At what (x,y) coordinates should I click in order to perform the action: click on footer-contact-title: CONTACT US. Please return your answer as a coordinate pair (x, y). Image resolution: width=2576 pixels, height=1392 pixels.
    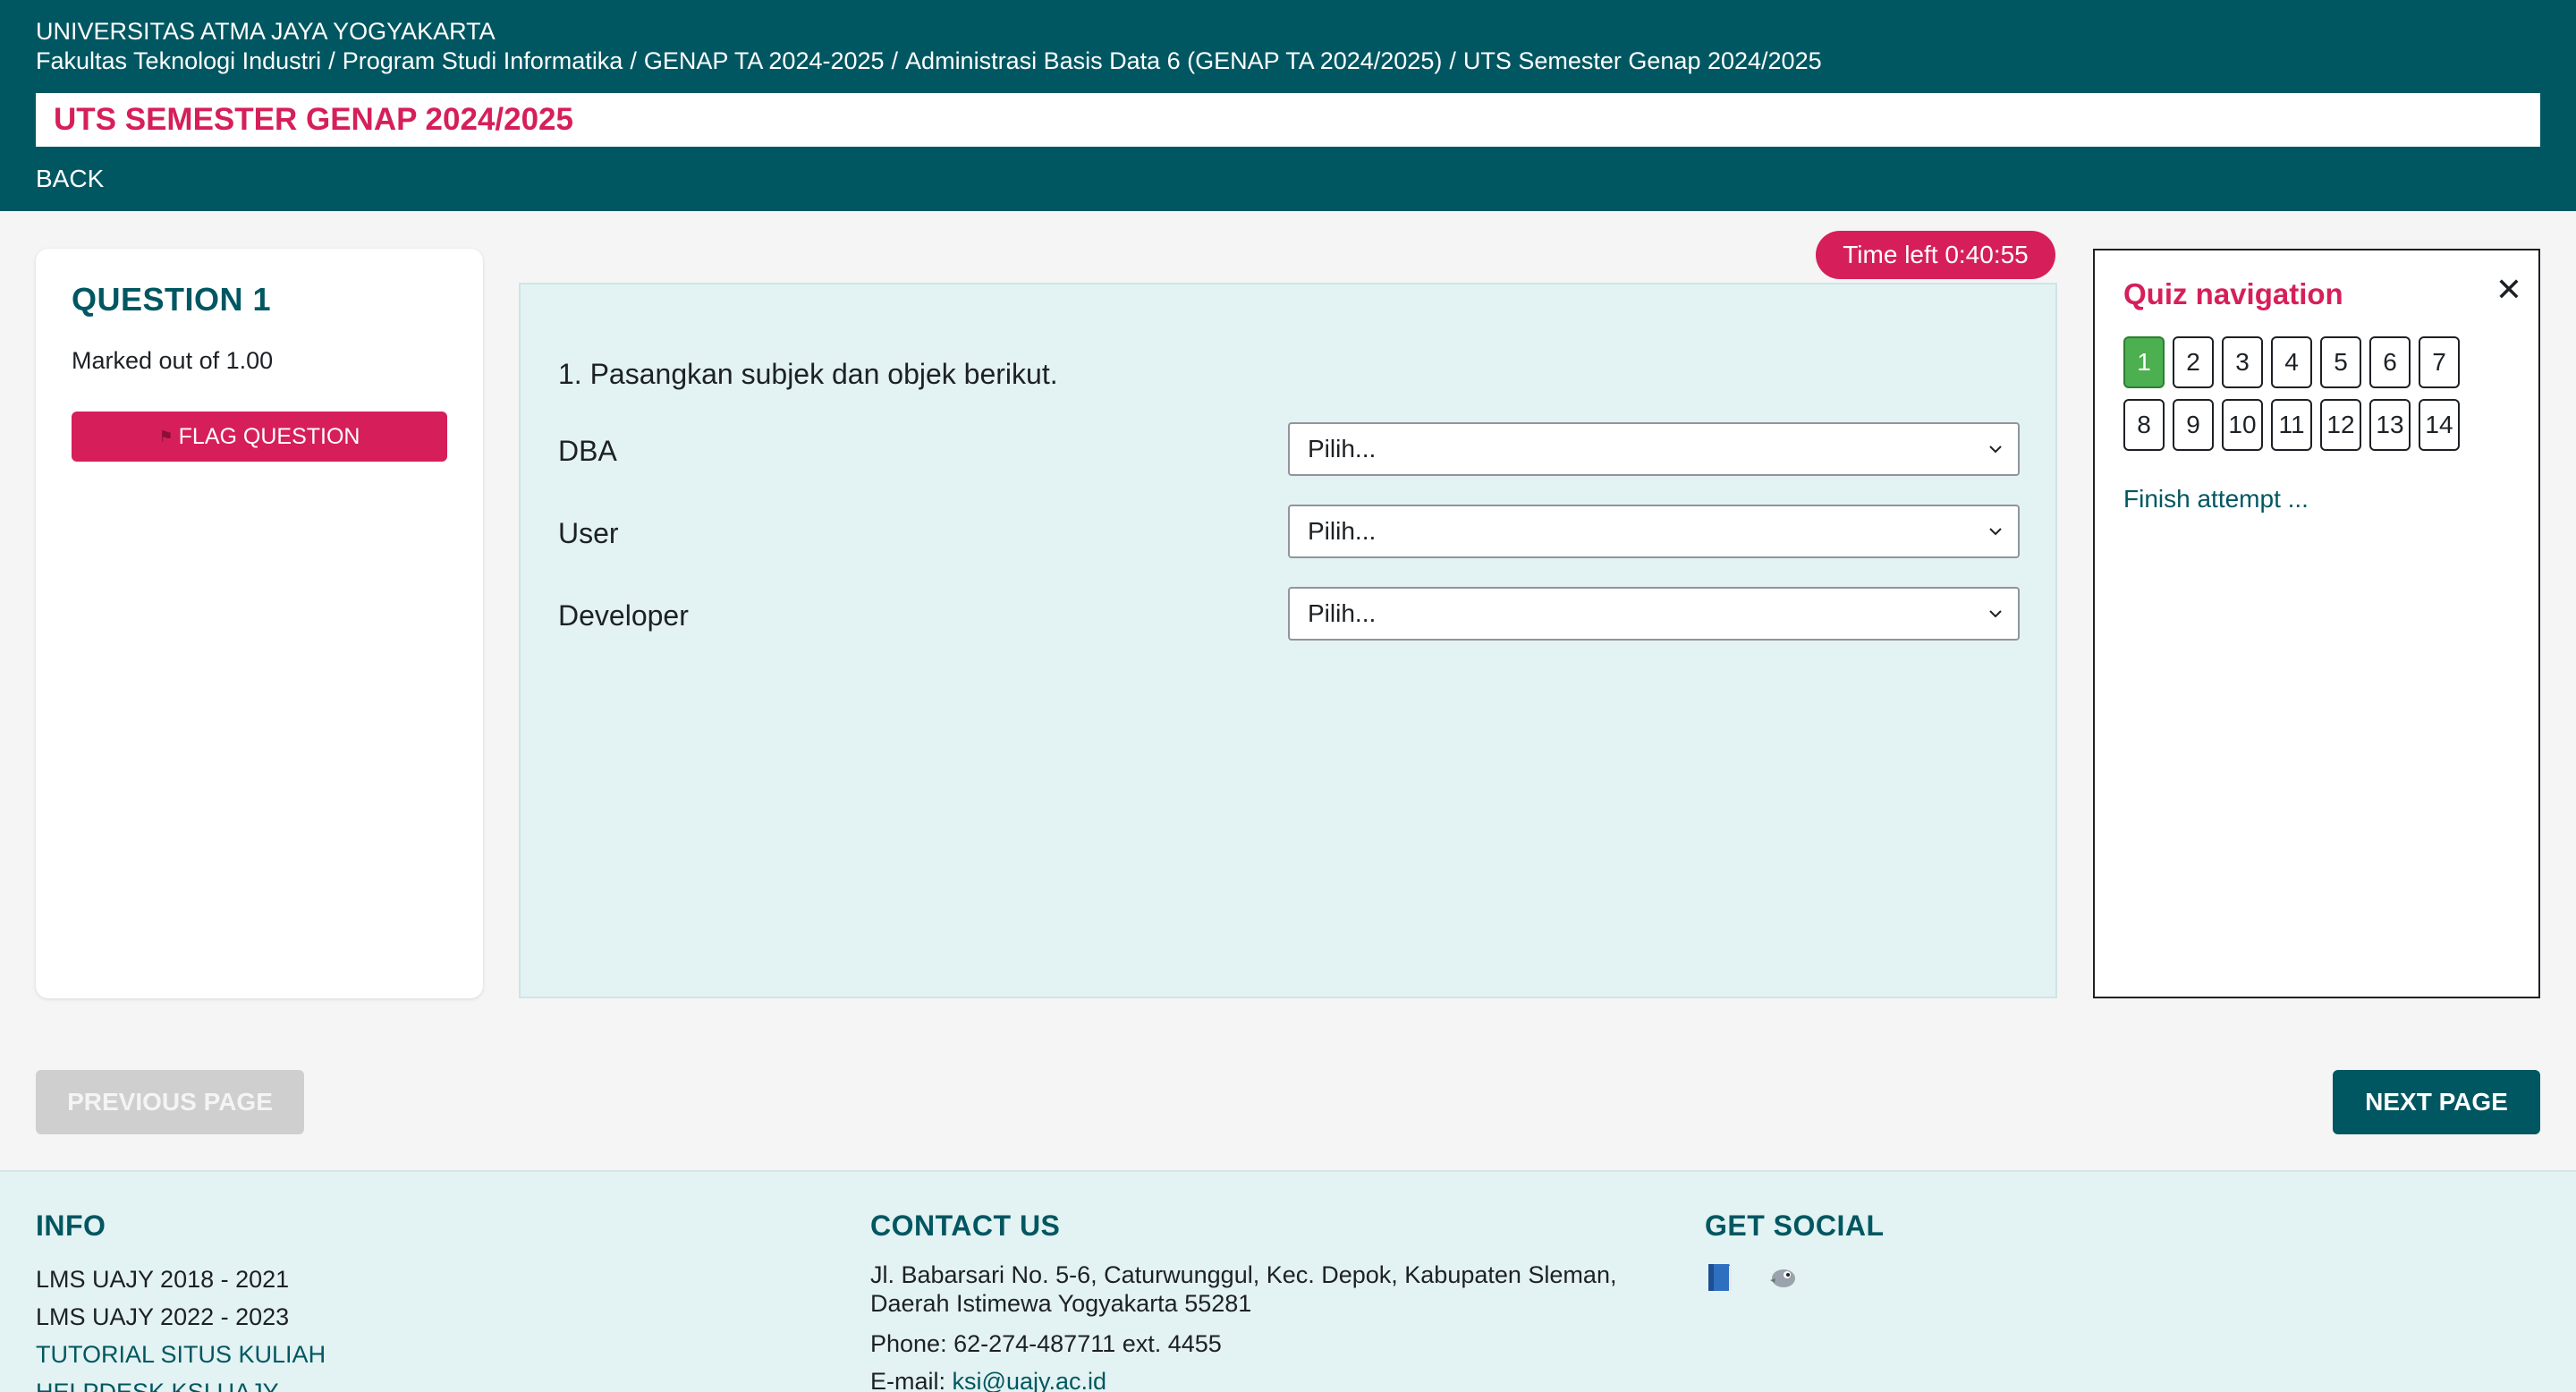
    Looking at the image, I should click on (965, 1226).